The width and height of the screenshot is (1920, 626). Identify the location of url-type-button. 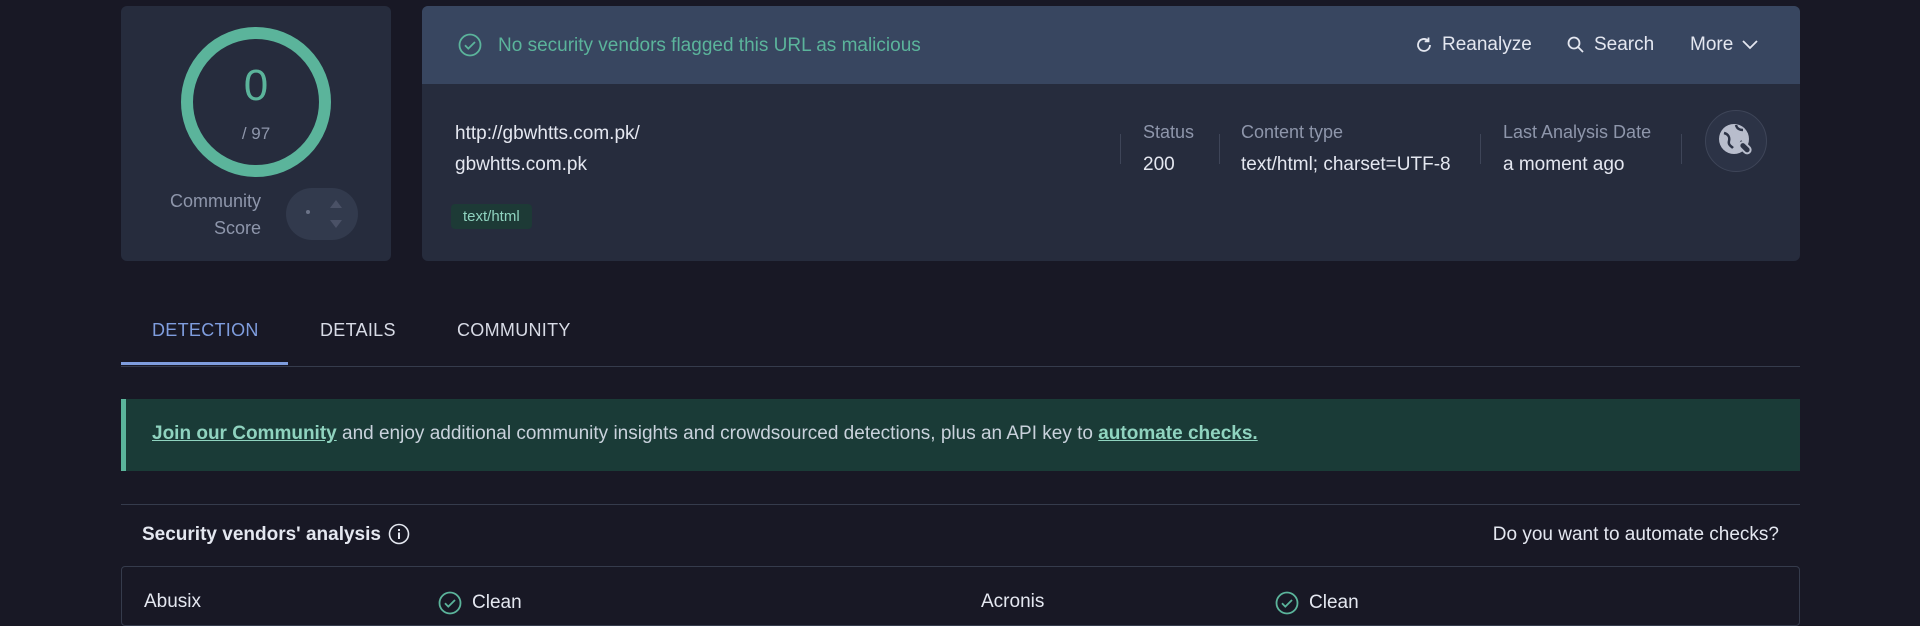
(1736, 141).